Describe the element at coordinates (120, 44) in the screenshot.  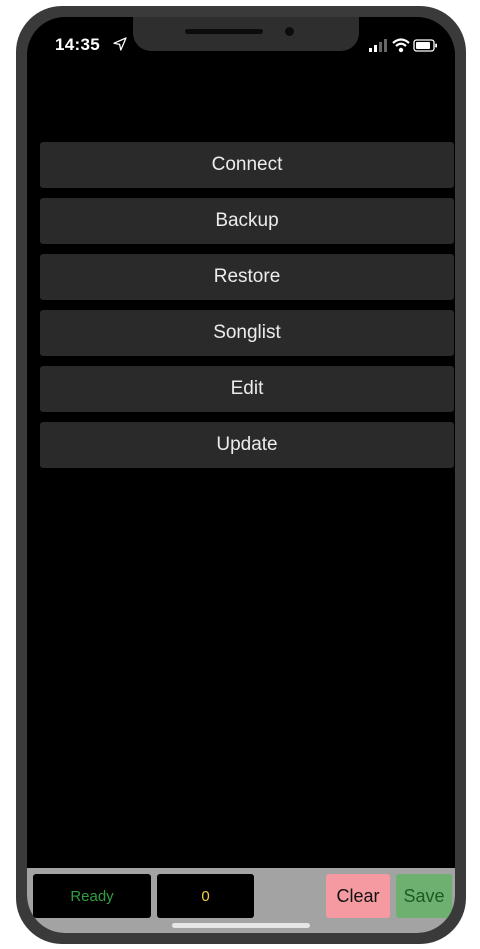
I see `location-arrow-icon` at that location.